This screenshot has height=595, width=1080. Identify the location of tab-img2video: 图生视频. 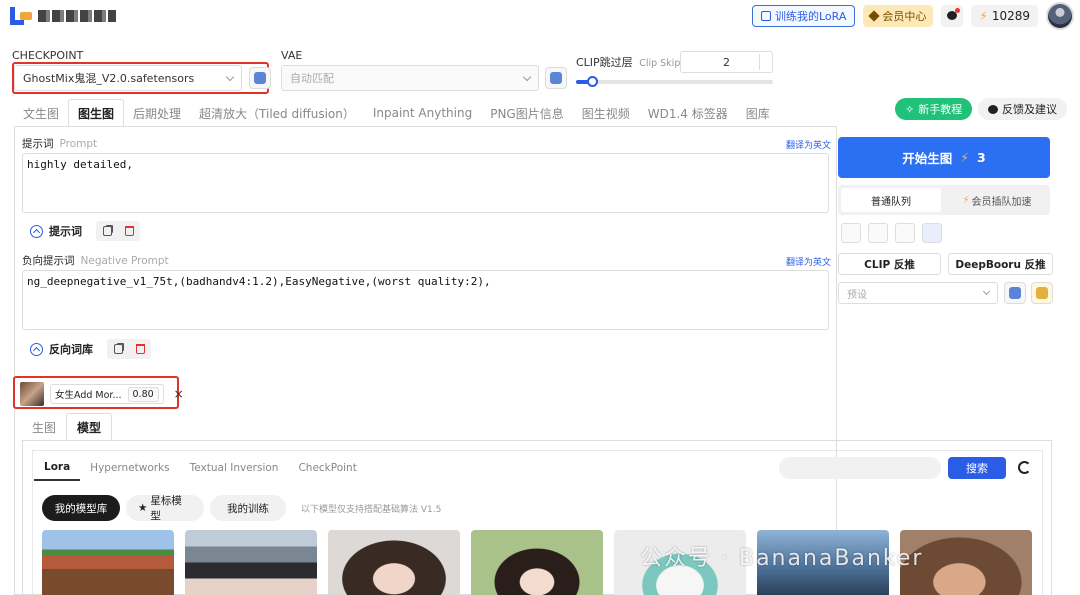
(606, 113).